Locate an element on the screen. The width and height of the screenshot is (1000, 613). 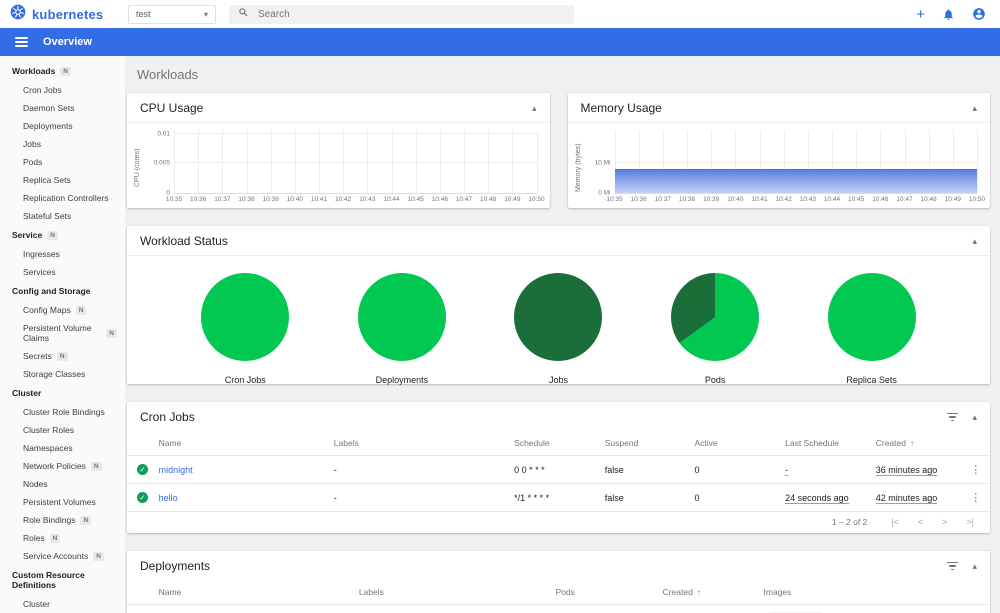
sidebar-group-workloads: Workloads N is located at coordinates (62, 71).